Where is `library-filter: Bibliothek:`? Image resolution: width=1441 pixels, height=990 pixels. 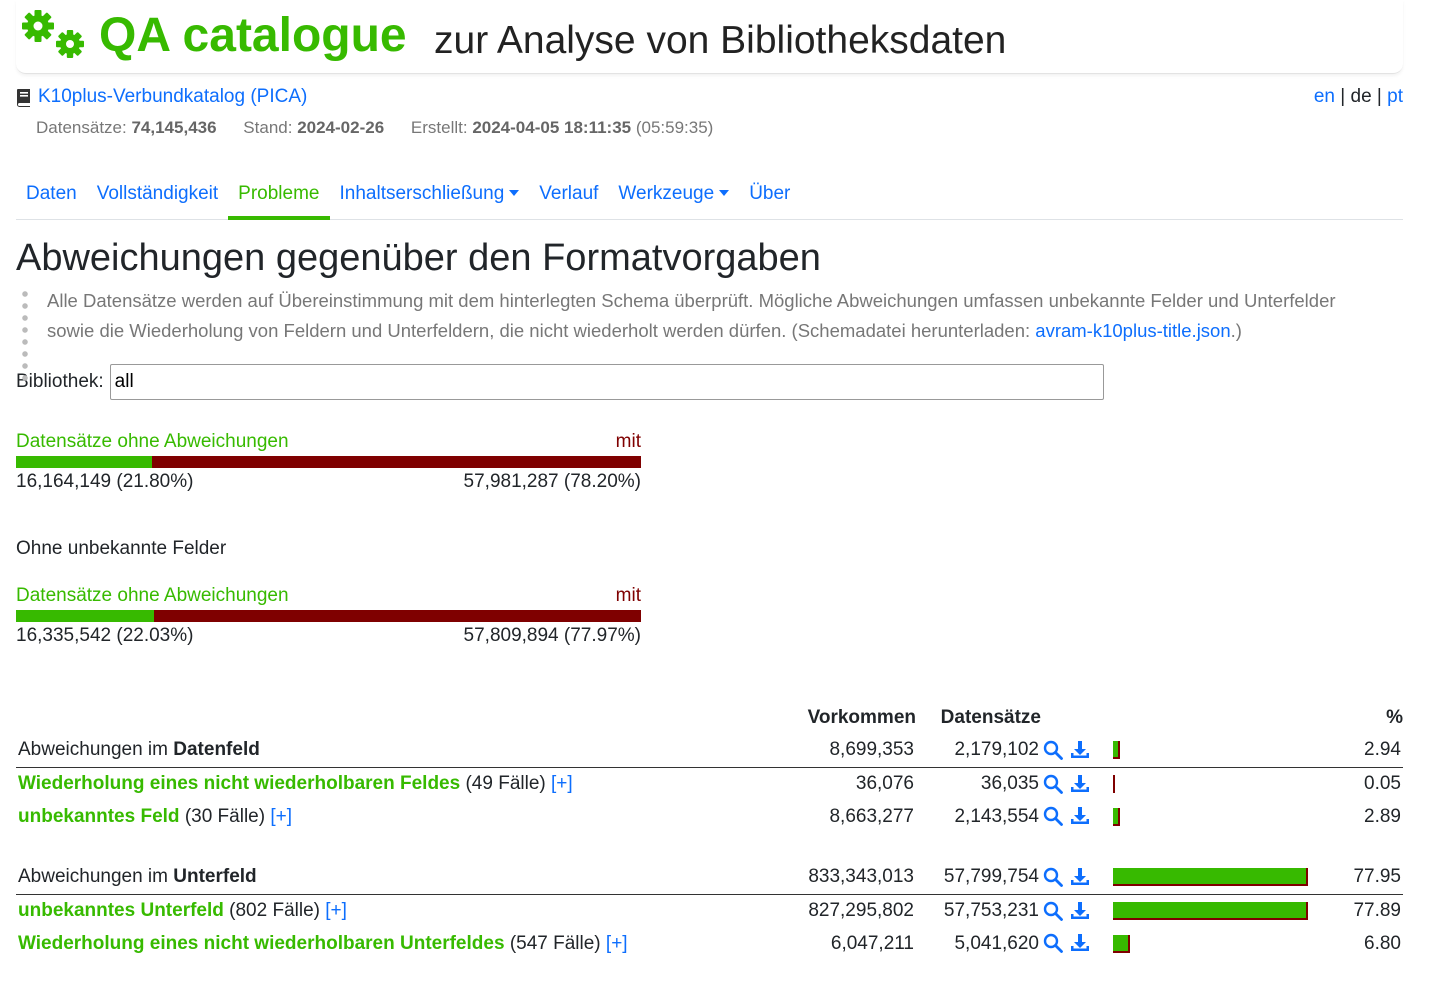
library-filter: Bibliothek: is located at coordinates (709, 382).